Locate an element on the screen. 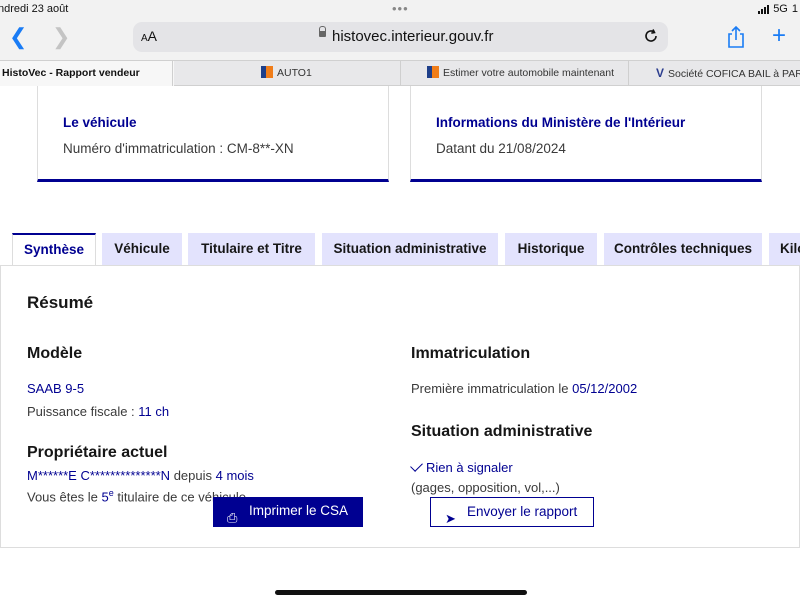 Image resolution: width=800 pixels, height=600 pixels. registration-heading: Immatriculation is located at coordinates (471, 353).